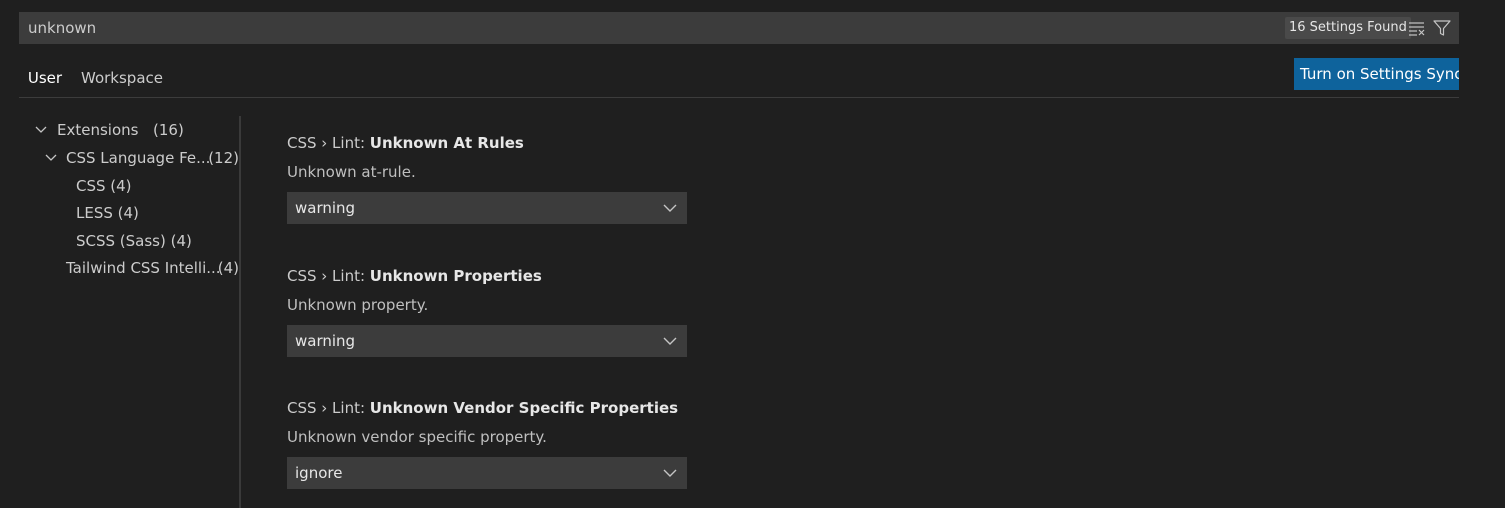 This screenshot has height=508, width=1505. What do you see at coordinates (739, 97) in the screenshot?
I see `tabs-divider` at bounding box center [739, 97].